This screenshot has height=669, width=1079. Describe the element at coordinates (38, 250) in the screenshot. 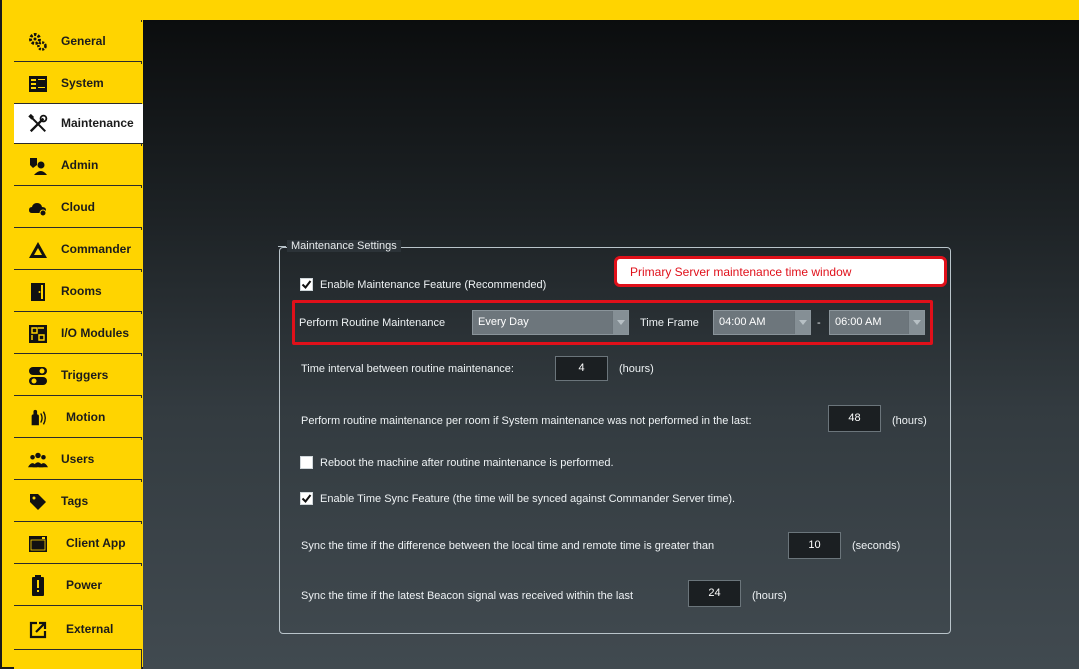

I see `commander-logo-icon` at that location.